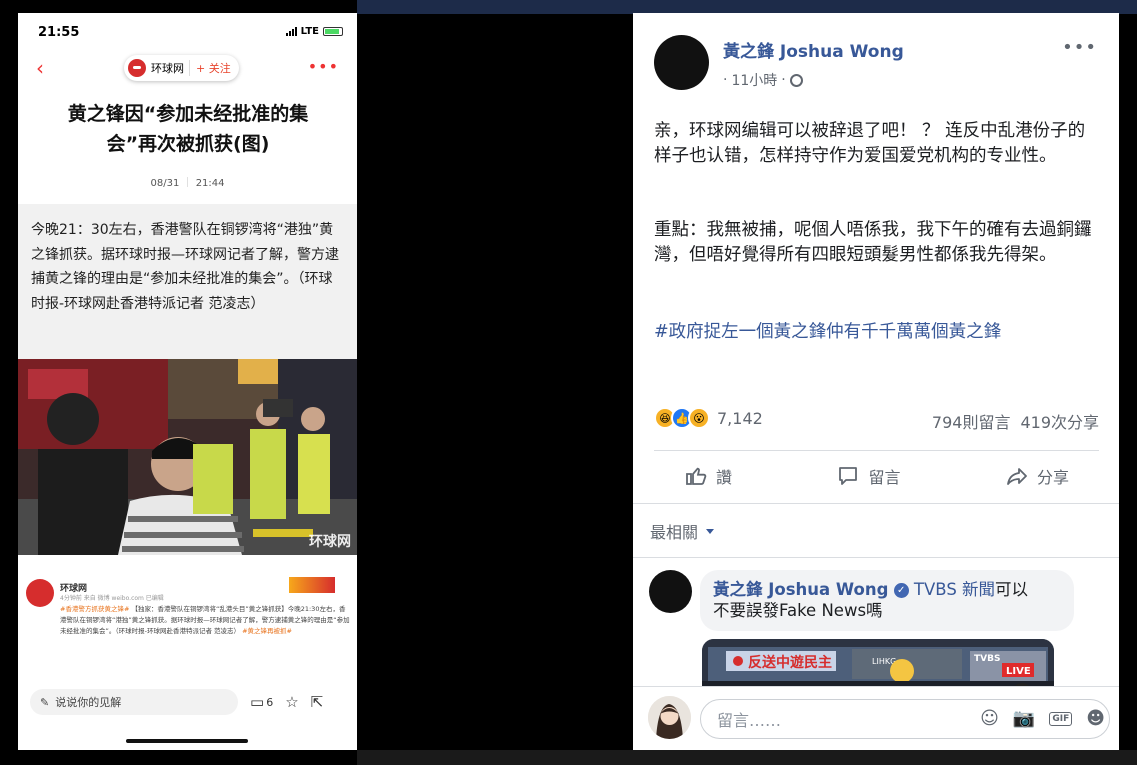  Describe the element at coordinates (754, 80) in the screenshot. I see `post-time: 11小時` at that location.